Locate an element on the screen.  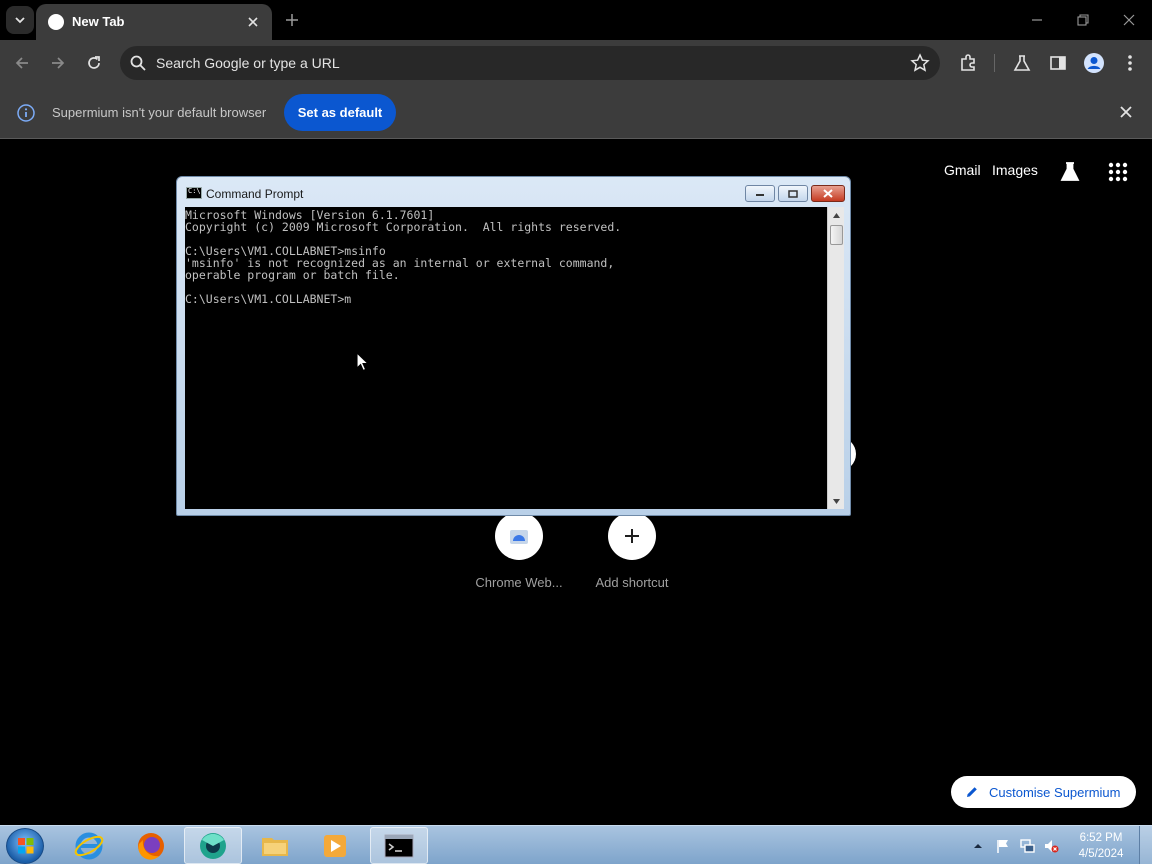
clock-time: 6:52 PM is located at coordinates (1101, 838).